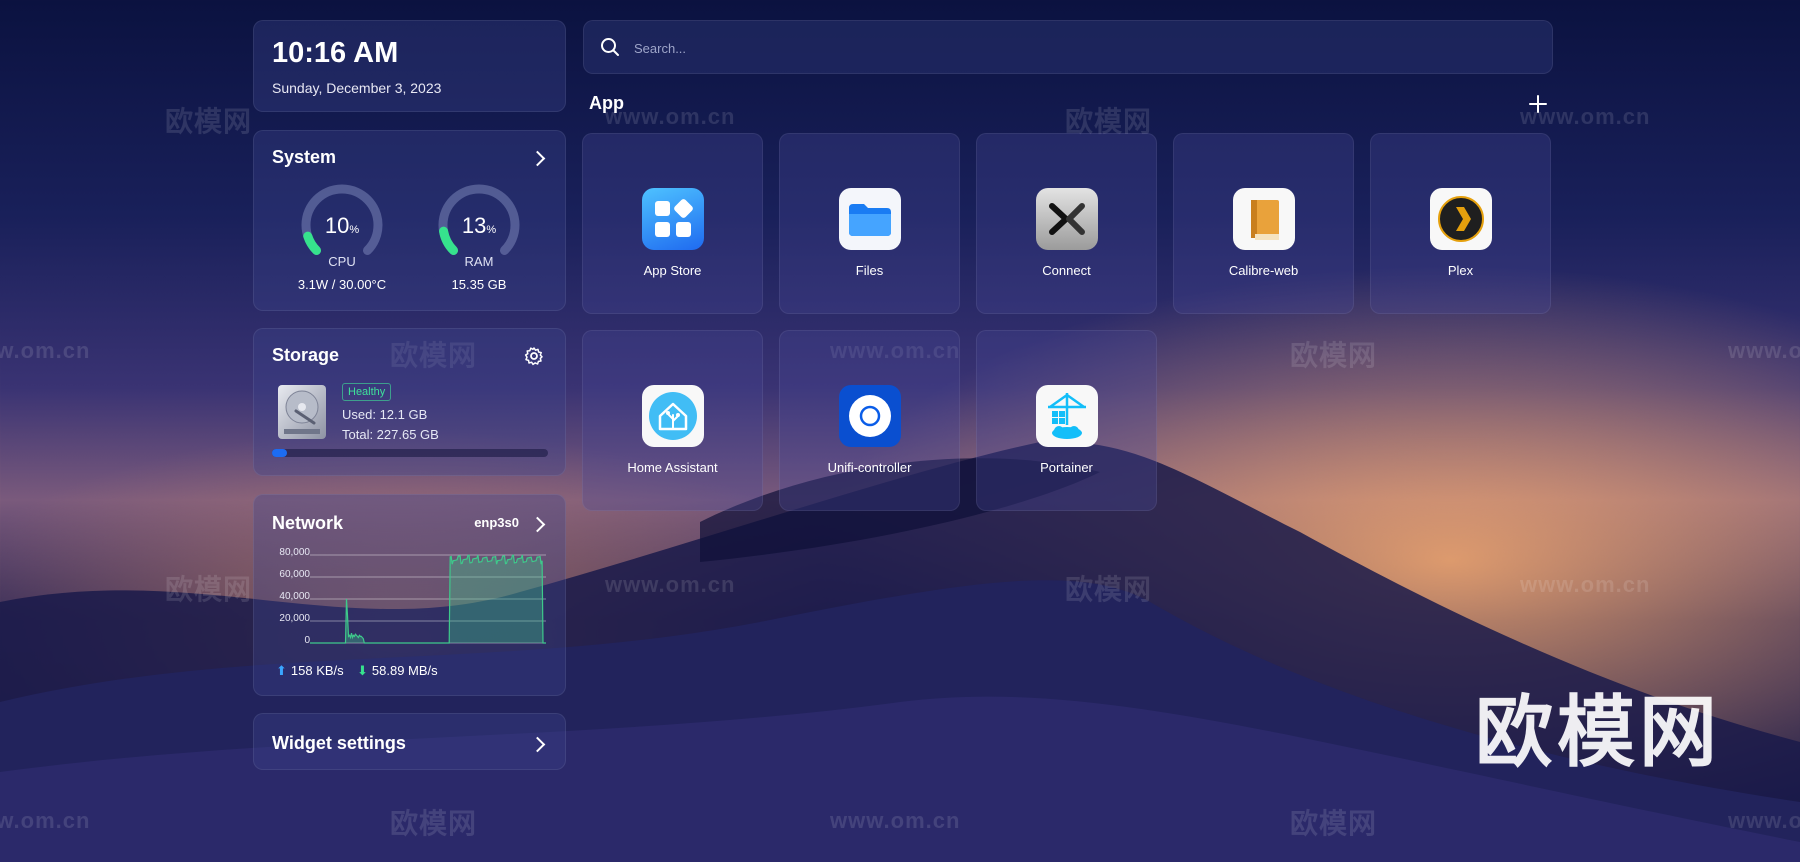 This screenshot has height=862, width=1800. What do you see at coordinates (409, 741) in the screenshot?
I see `widget-settings-button: Widget settings` at bounding box center [409, 741].